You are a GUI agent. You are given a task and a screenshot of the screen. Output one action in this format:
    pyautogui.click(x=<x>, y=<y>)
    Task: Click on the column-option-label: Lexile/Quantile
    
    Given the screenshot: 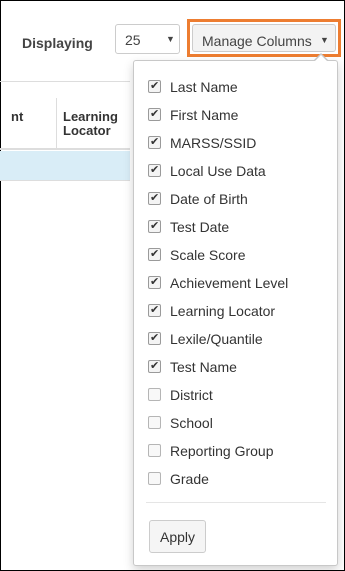 What is the action you would take?
    pyautogui.click(x=216, y=339)
    